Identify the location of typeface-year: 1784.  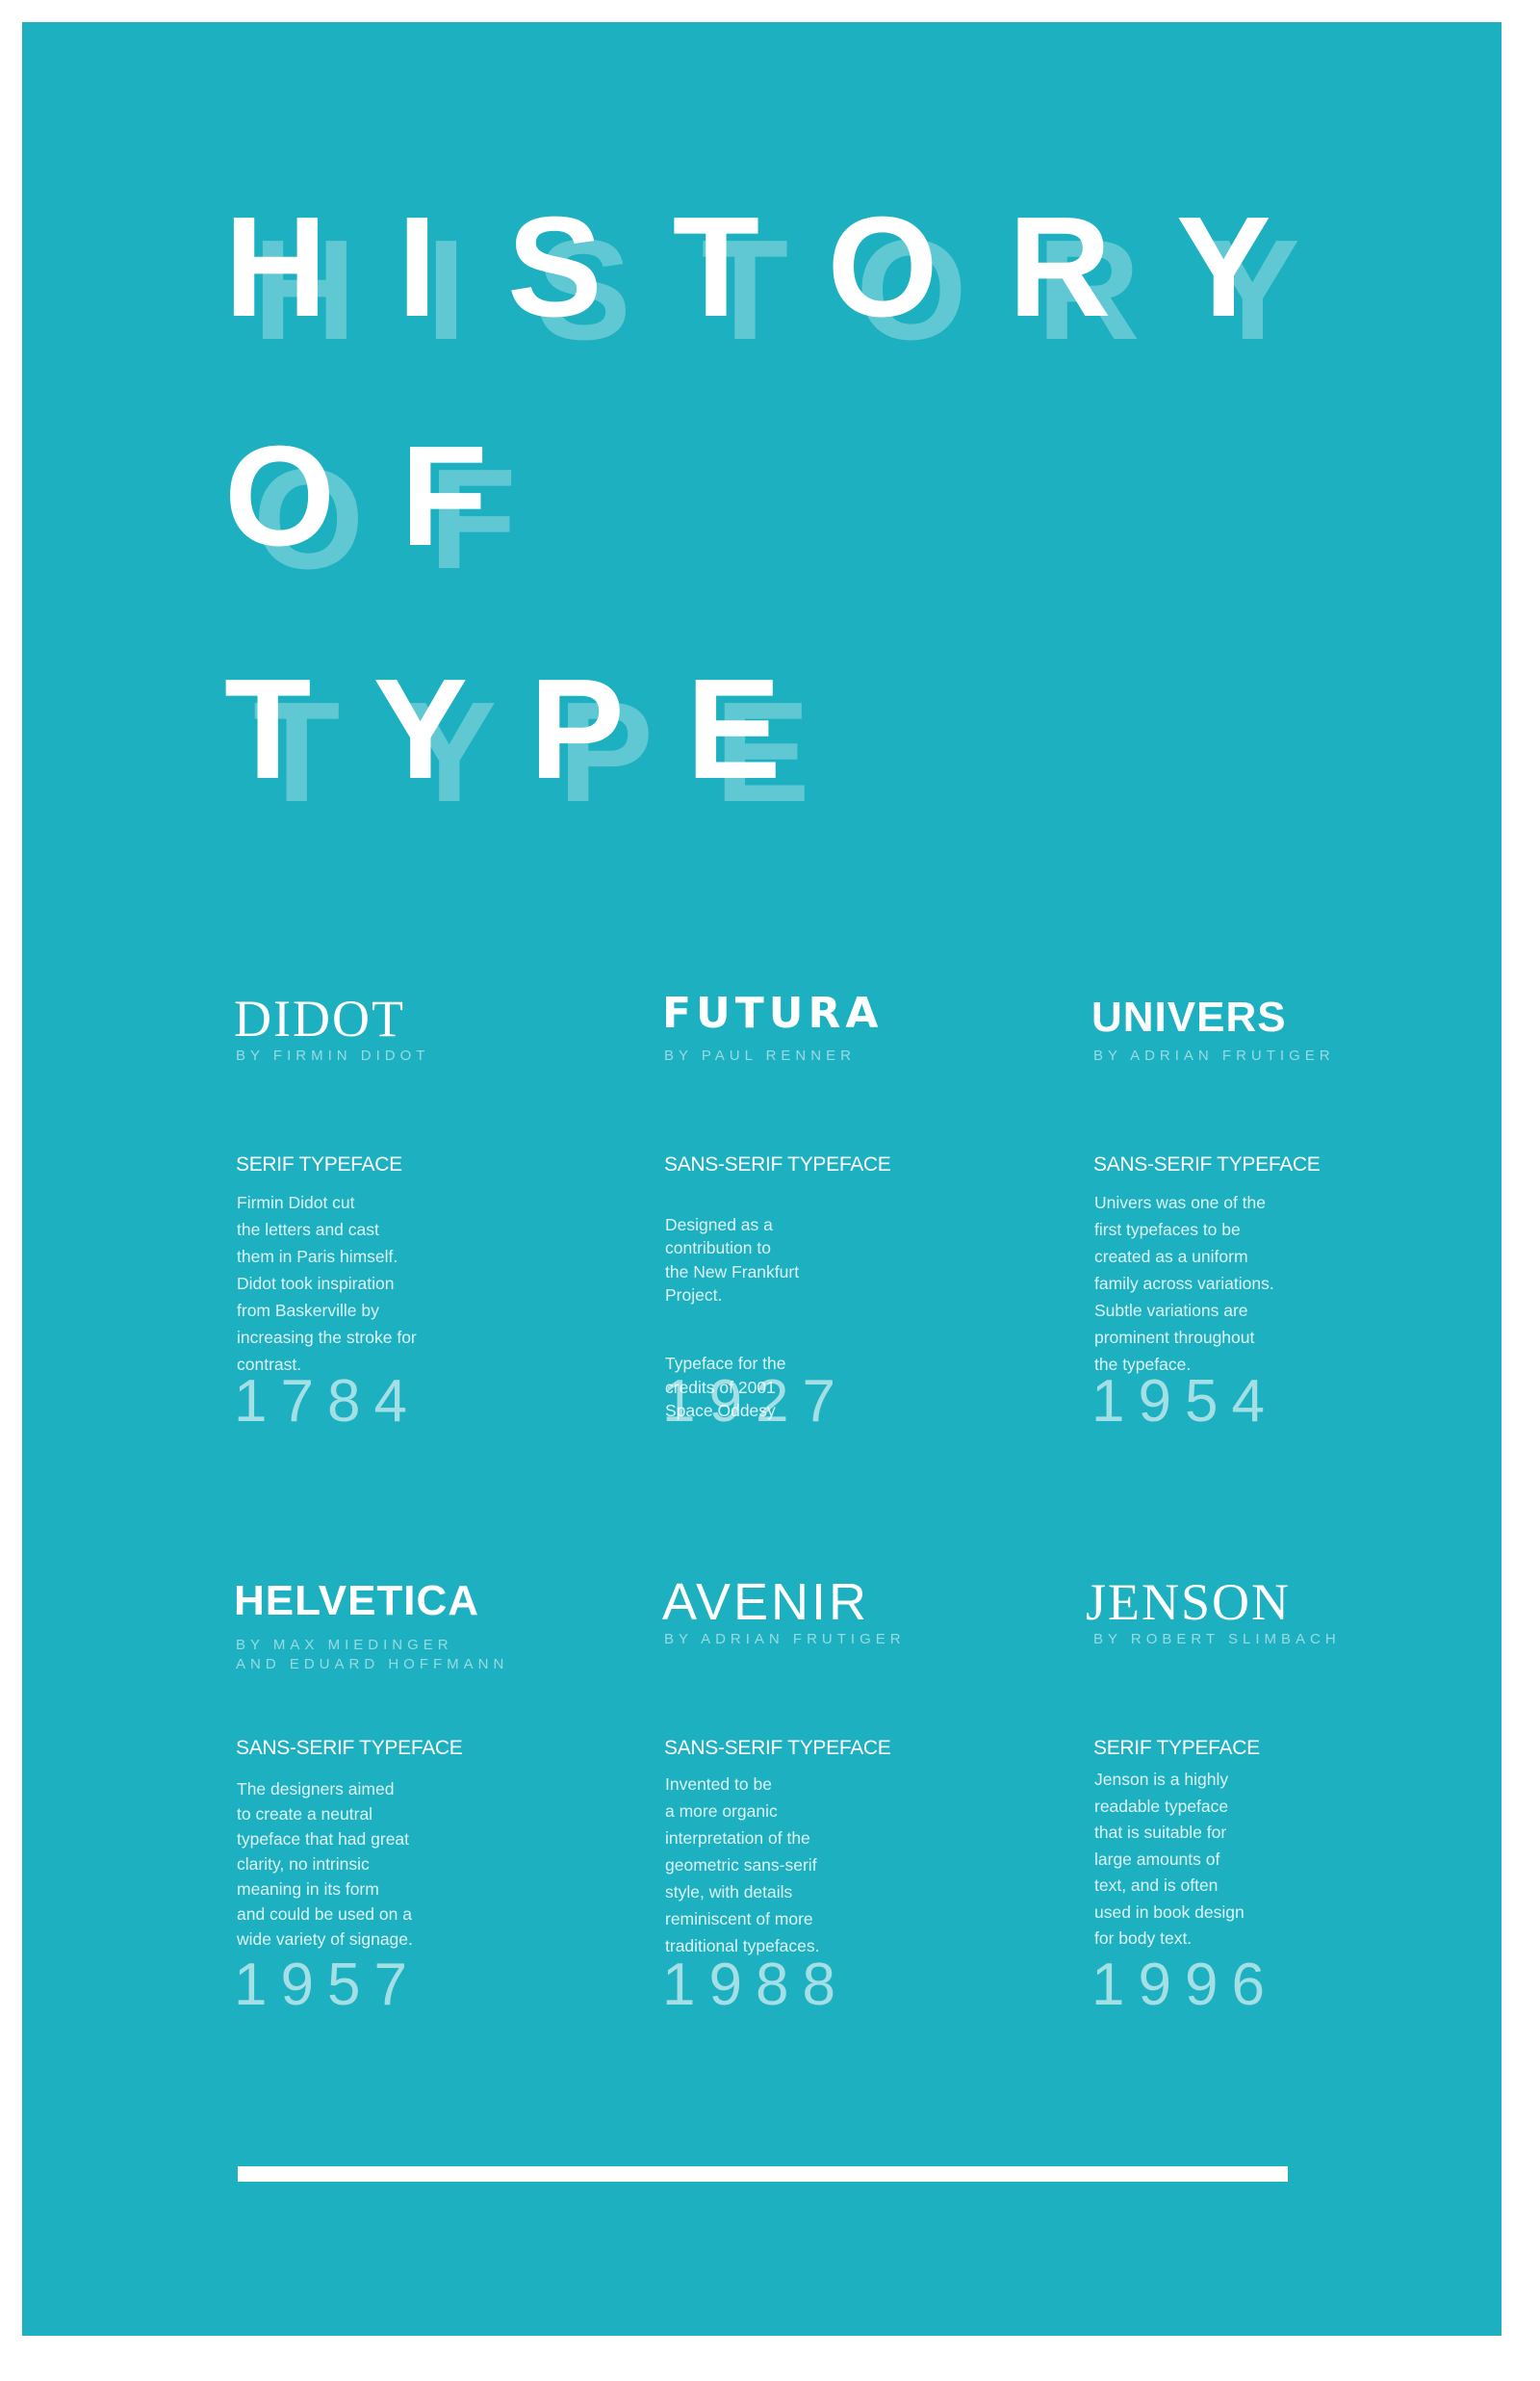
(327, 1401).